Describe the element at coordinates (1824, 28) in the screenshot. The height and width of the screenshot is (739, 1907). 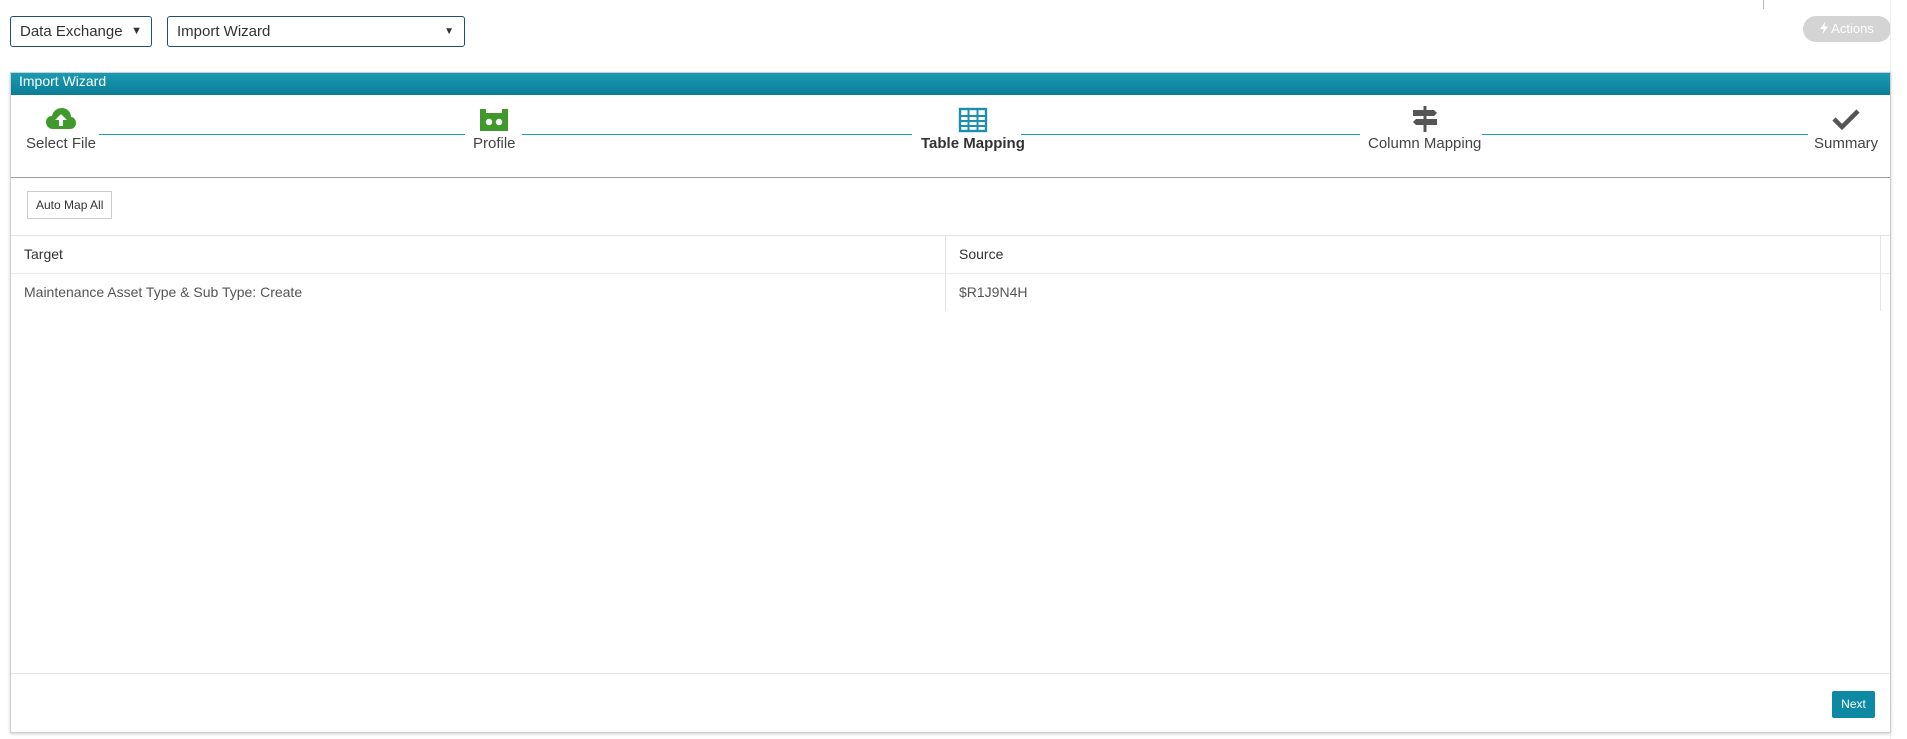
I see `lightning-icon` at that location.